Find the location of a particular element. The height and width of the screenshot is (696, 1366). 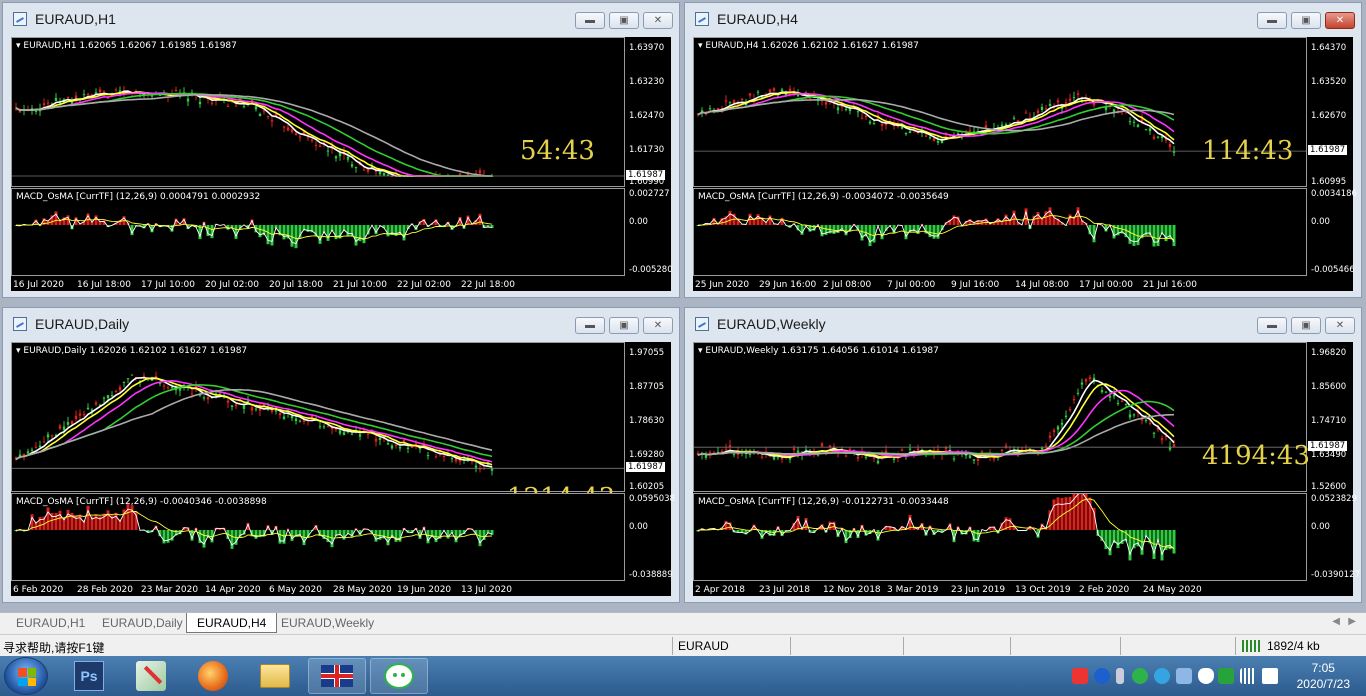

taskbar-photoshop: Ps is located at coordinates (89, 676).